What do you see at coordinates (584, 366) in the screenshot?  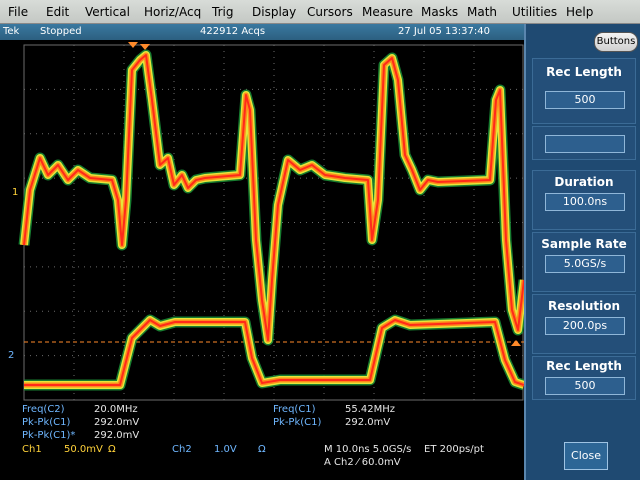 I see `rec-length-2-title: Rec Length` at bounding box center [584, 366].